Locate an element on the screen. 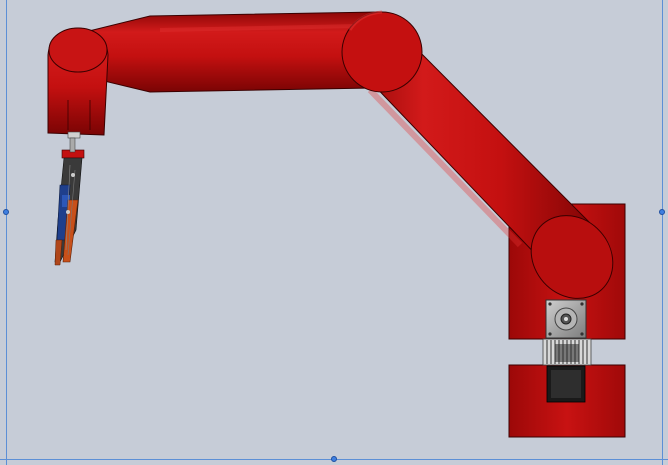 The width and height of the screenshot is (668, 465). gripper-end-effector is located at coordinates (69, 198).